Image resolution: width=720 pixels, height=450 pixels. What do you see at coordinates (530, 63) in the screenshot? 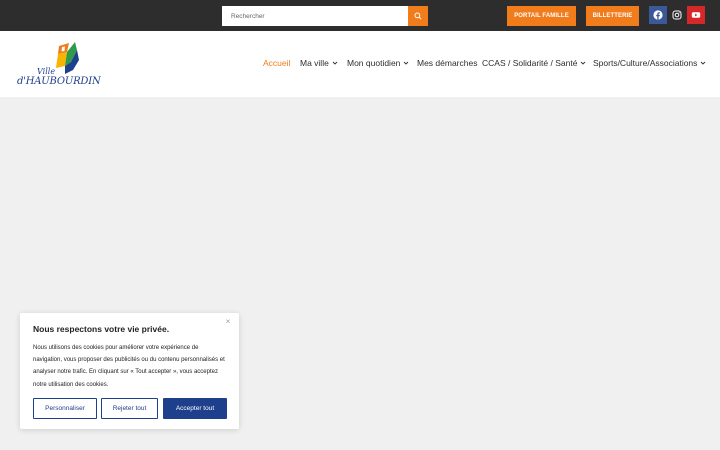
I see `nav-label: CCAS / Solidarité / Santé` at bounding box center [530, 63].